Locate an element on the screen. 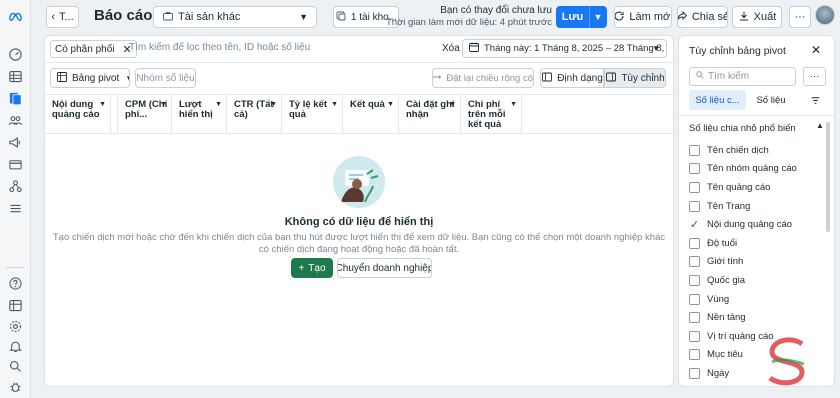 The width and height of the screenshot is (840, 398). audiences-icon is located at coordinates (15, 120).